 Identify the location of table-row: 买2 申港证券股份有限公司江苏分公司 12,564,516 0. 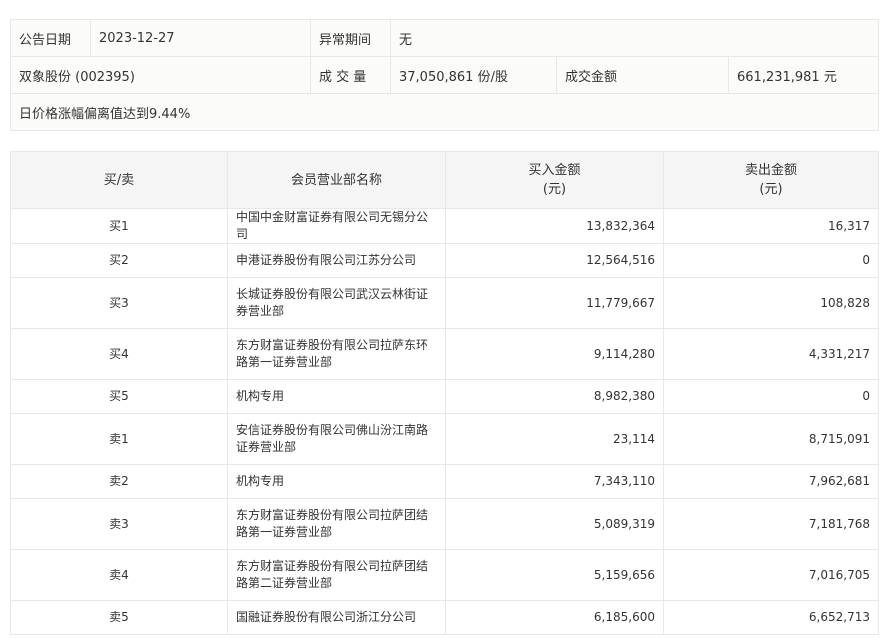
(444, 260).